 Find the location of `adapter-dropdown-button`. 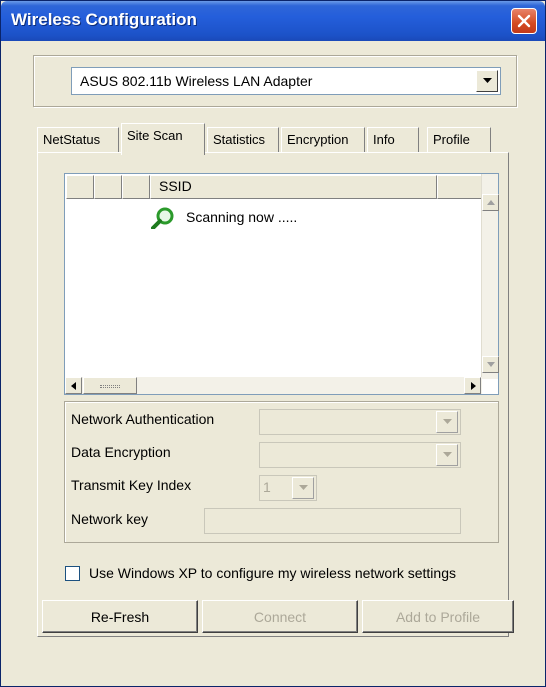

adapter-dropdown-button is located at coordinates (487, 81).